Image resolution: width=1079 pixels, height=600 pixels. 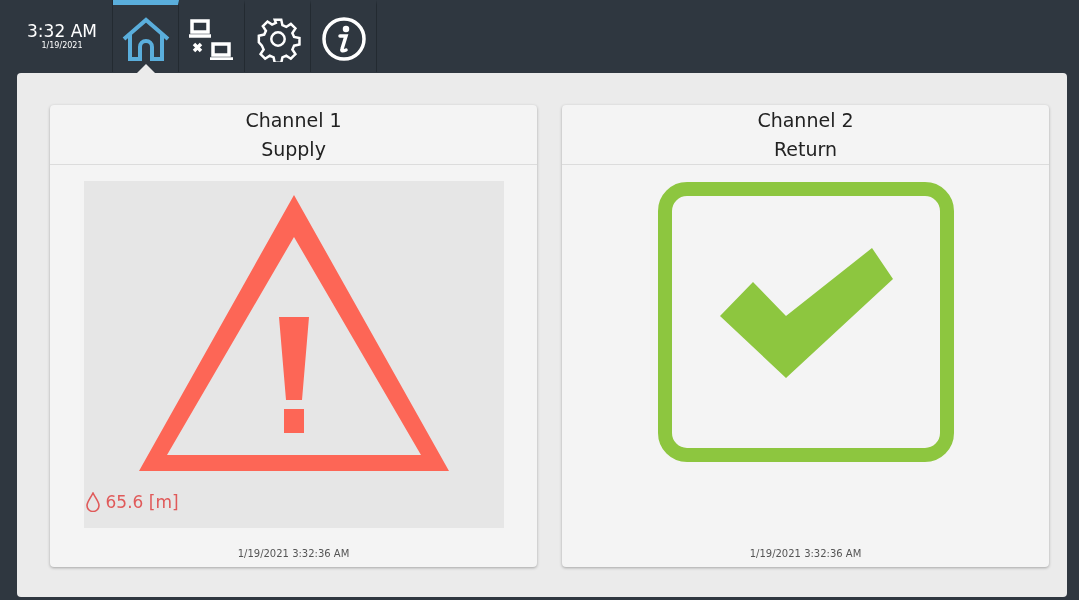 What do you see at coordinates (145, 38) in the screenshot?
I see `home-icon` at bounding box center [145, 38].